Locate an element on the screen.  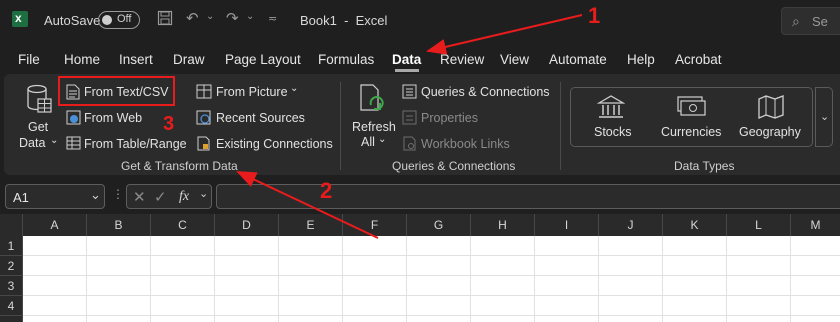
step-2-label: 2 is located at coordinates (326, 190).